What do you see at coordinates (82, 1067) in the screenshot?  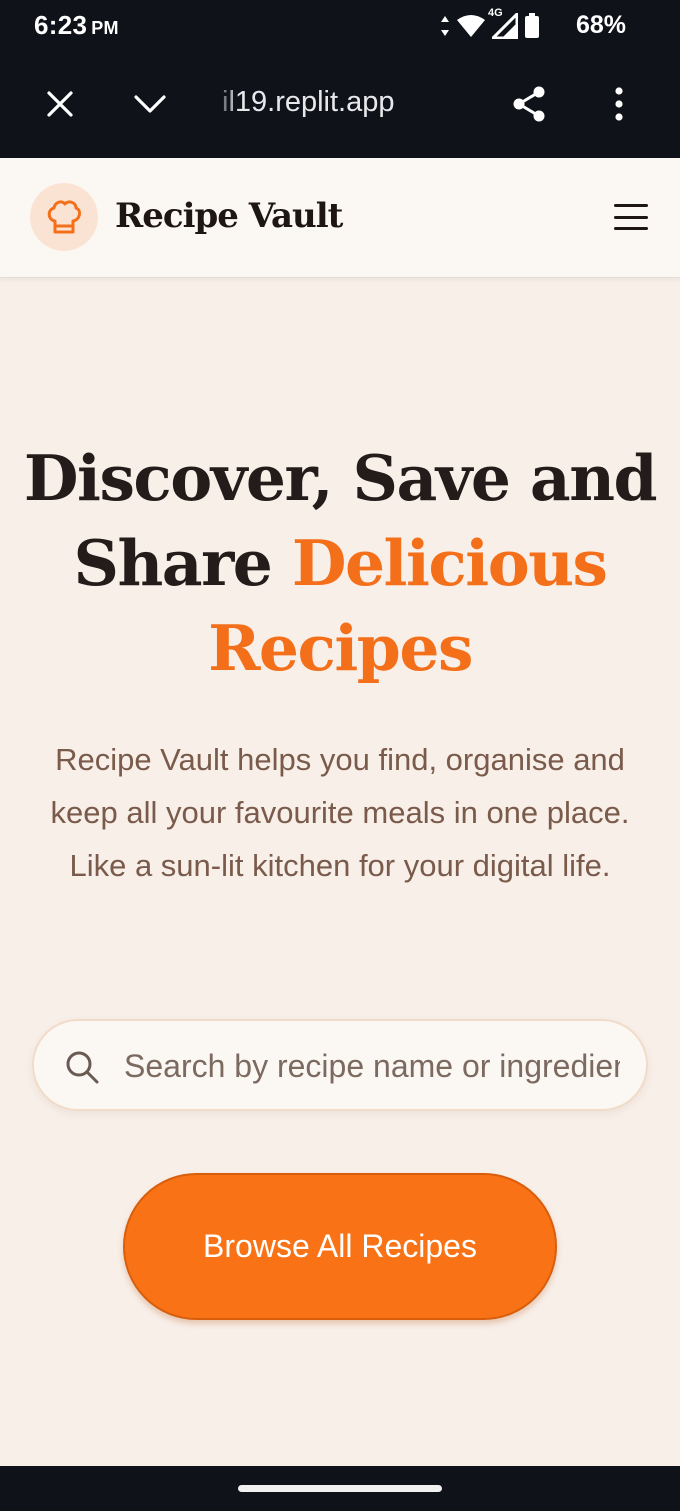 I see `search-icon` at bounding box center [82, 1067].